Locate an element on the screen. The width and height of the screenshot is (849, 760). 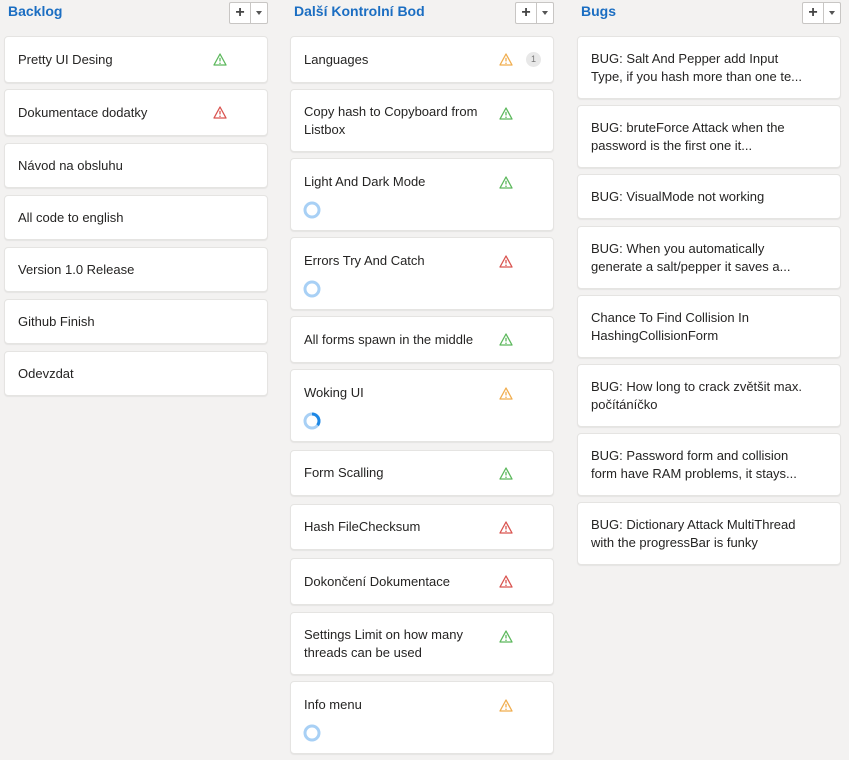
card: Dokumentace dodatky is located at coordinates (136, 112).